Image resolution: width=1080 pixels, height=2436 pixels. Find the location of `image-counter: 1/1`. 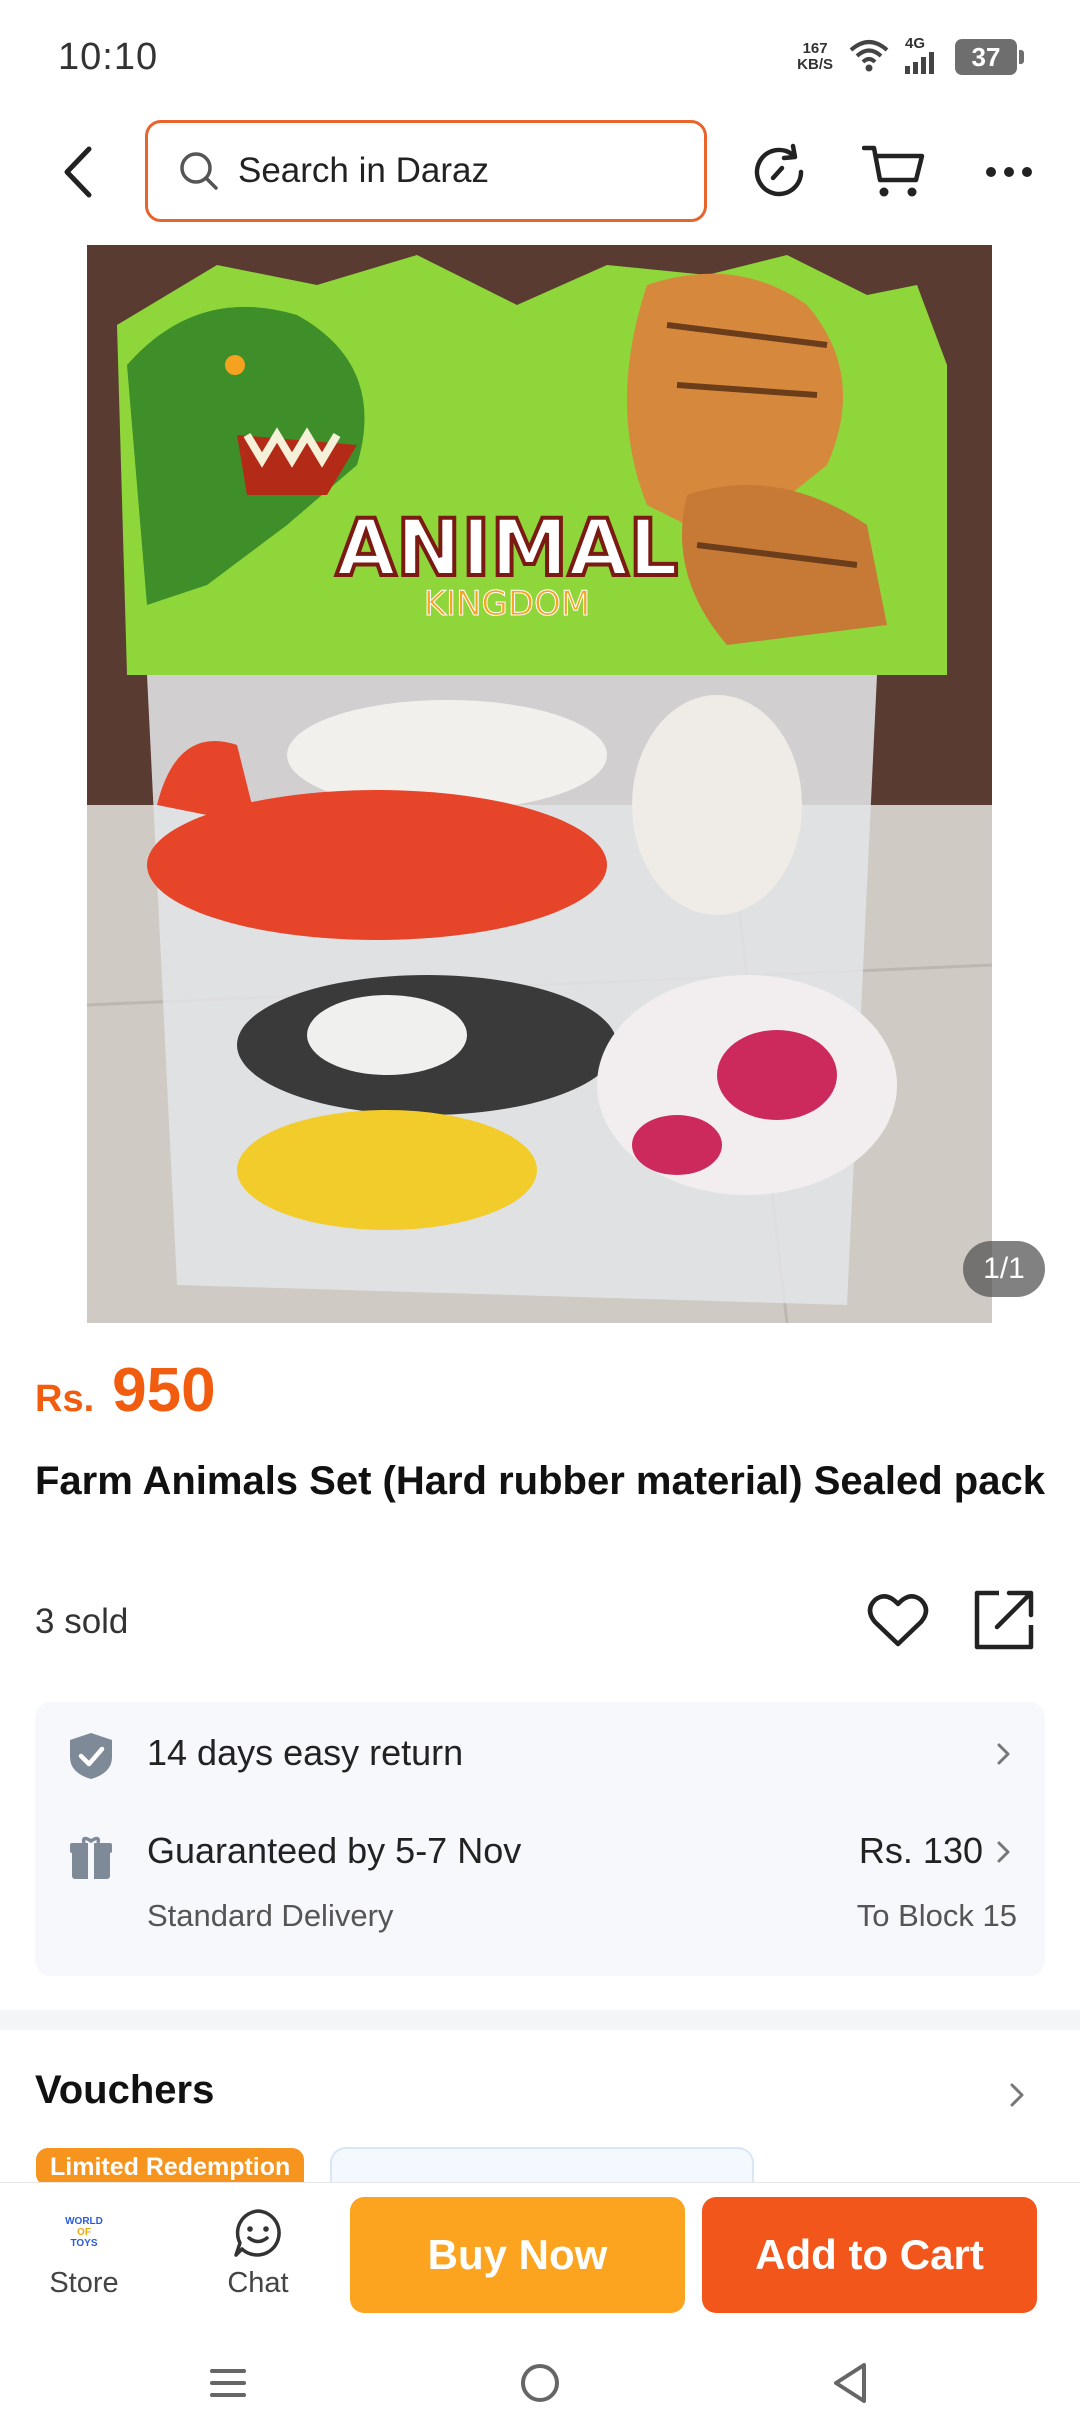

image-counter: 1/1 is located at coordinates (1004, 1269).